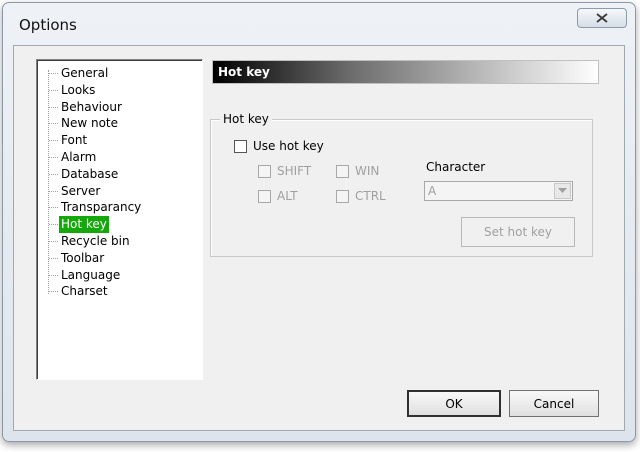 The image size is (640, 452). Describe the element at coordinates (454, 403) in the screenshot. I see `ok-button: OK` at that location.